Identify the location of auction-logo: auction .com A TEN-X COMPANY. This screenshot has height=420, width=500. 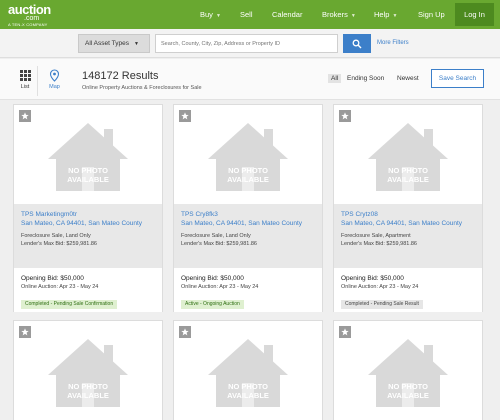
(29, 15).